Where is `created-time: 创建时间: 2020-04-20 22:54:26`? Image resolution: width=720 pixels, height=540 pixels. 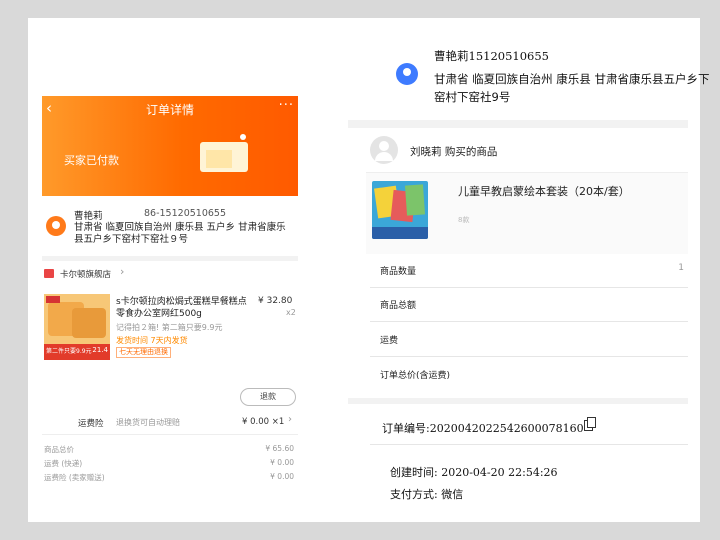 created-time: 创建时间: 2020-04-20 22:54:26 is located at coordinates (474, 472).